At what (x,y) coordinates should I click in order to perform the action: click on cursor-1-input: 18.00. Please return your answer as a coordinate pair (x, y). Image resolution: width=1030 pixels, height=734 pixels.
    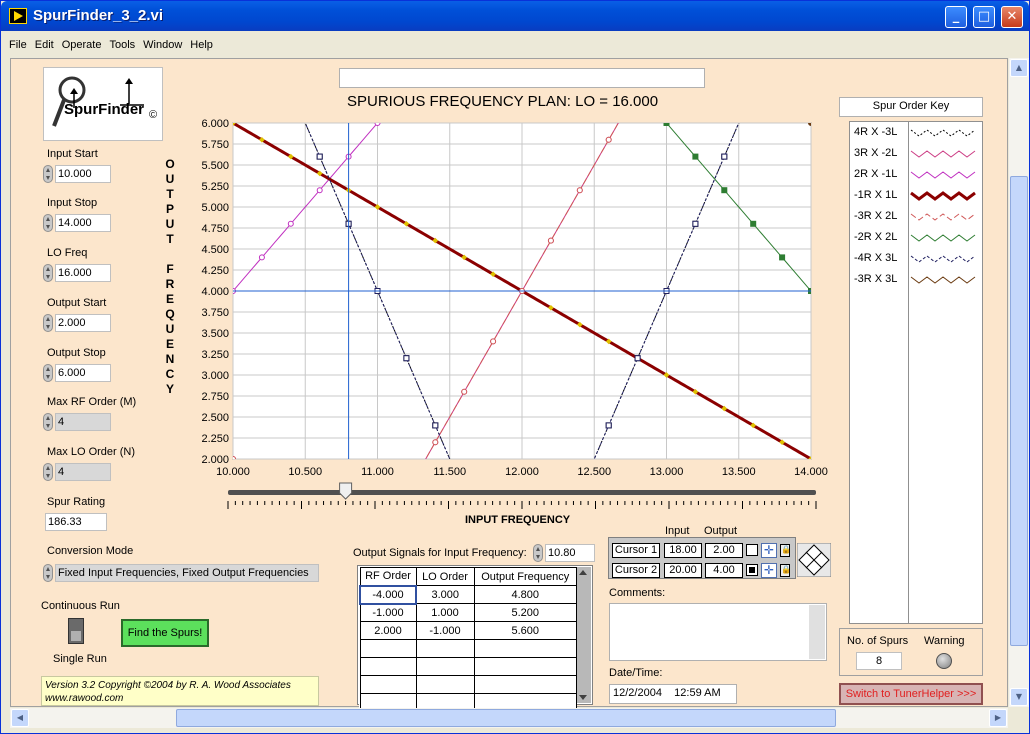
    Looking at the image, I should click on (683, 550).